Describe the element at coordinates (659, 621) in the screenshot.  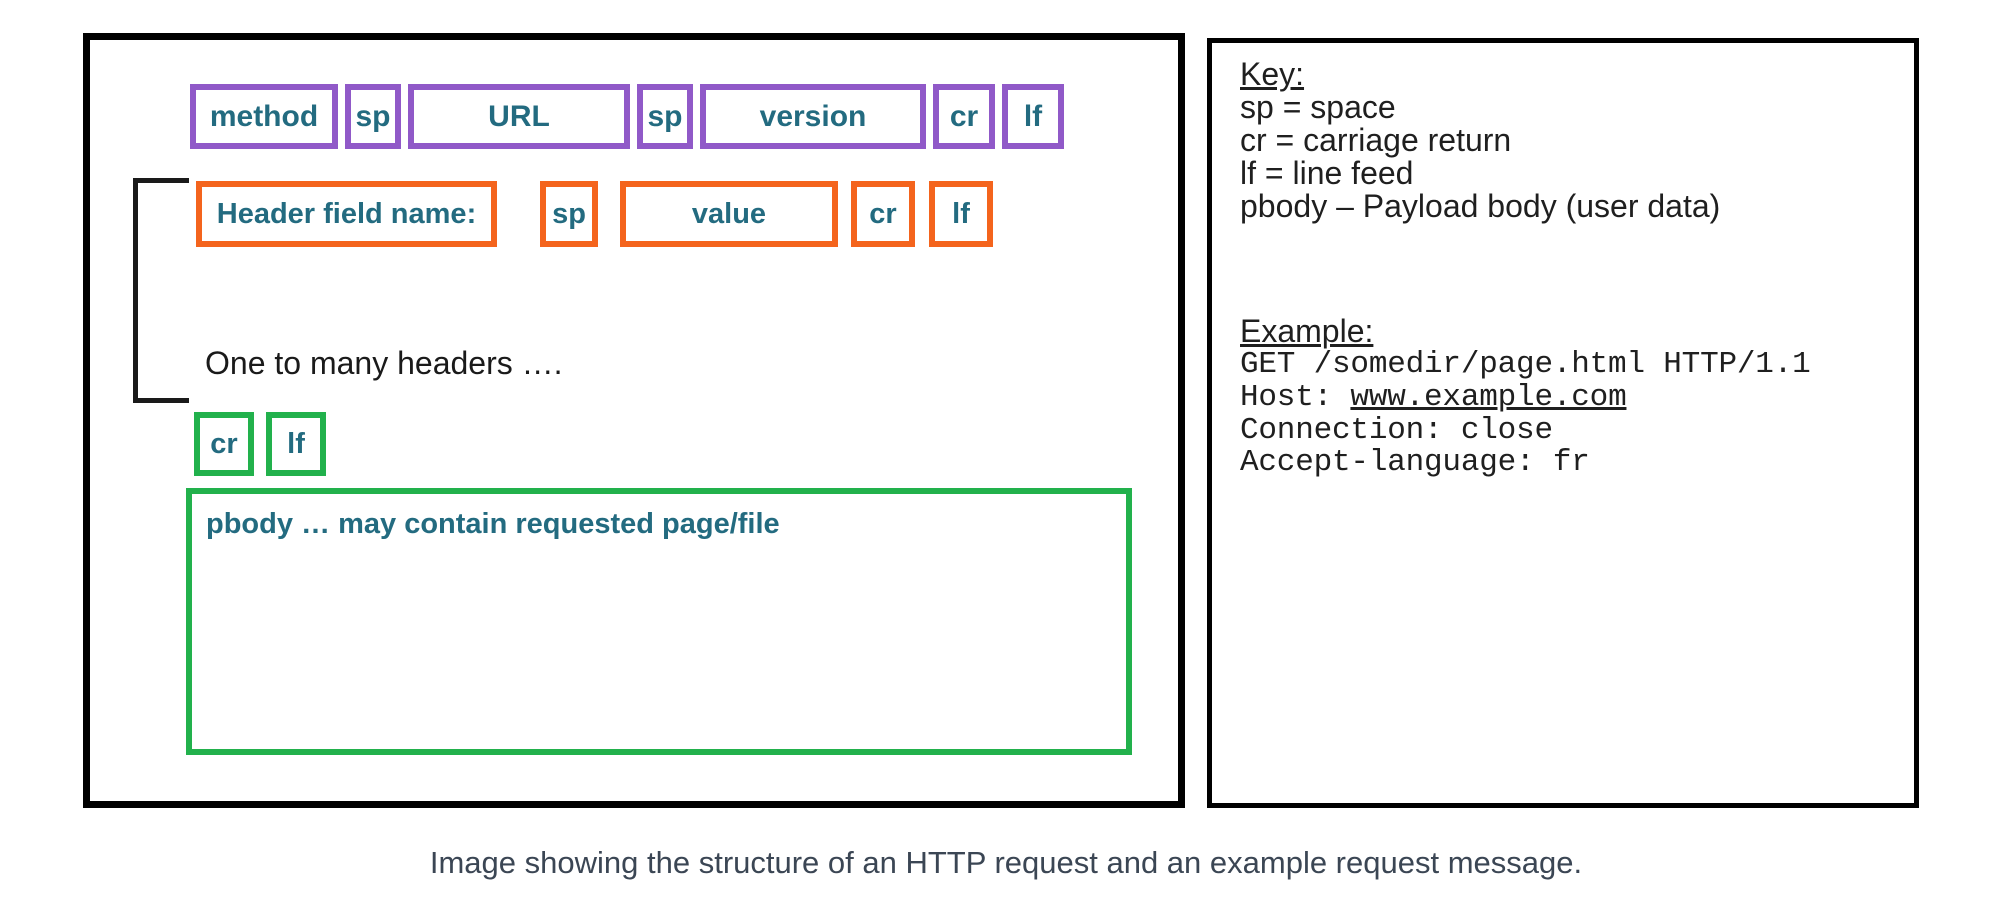
I see `field-box-payload-body: pbody … may contain requested page/file` at that location.